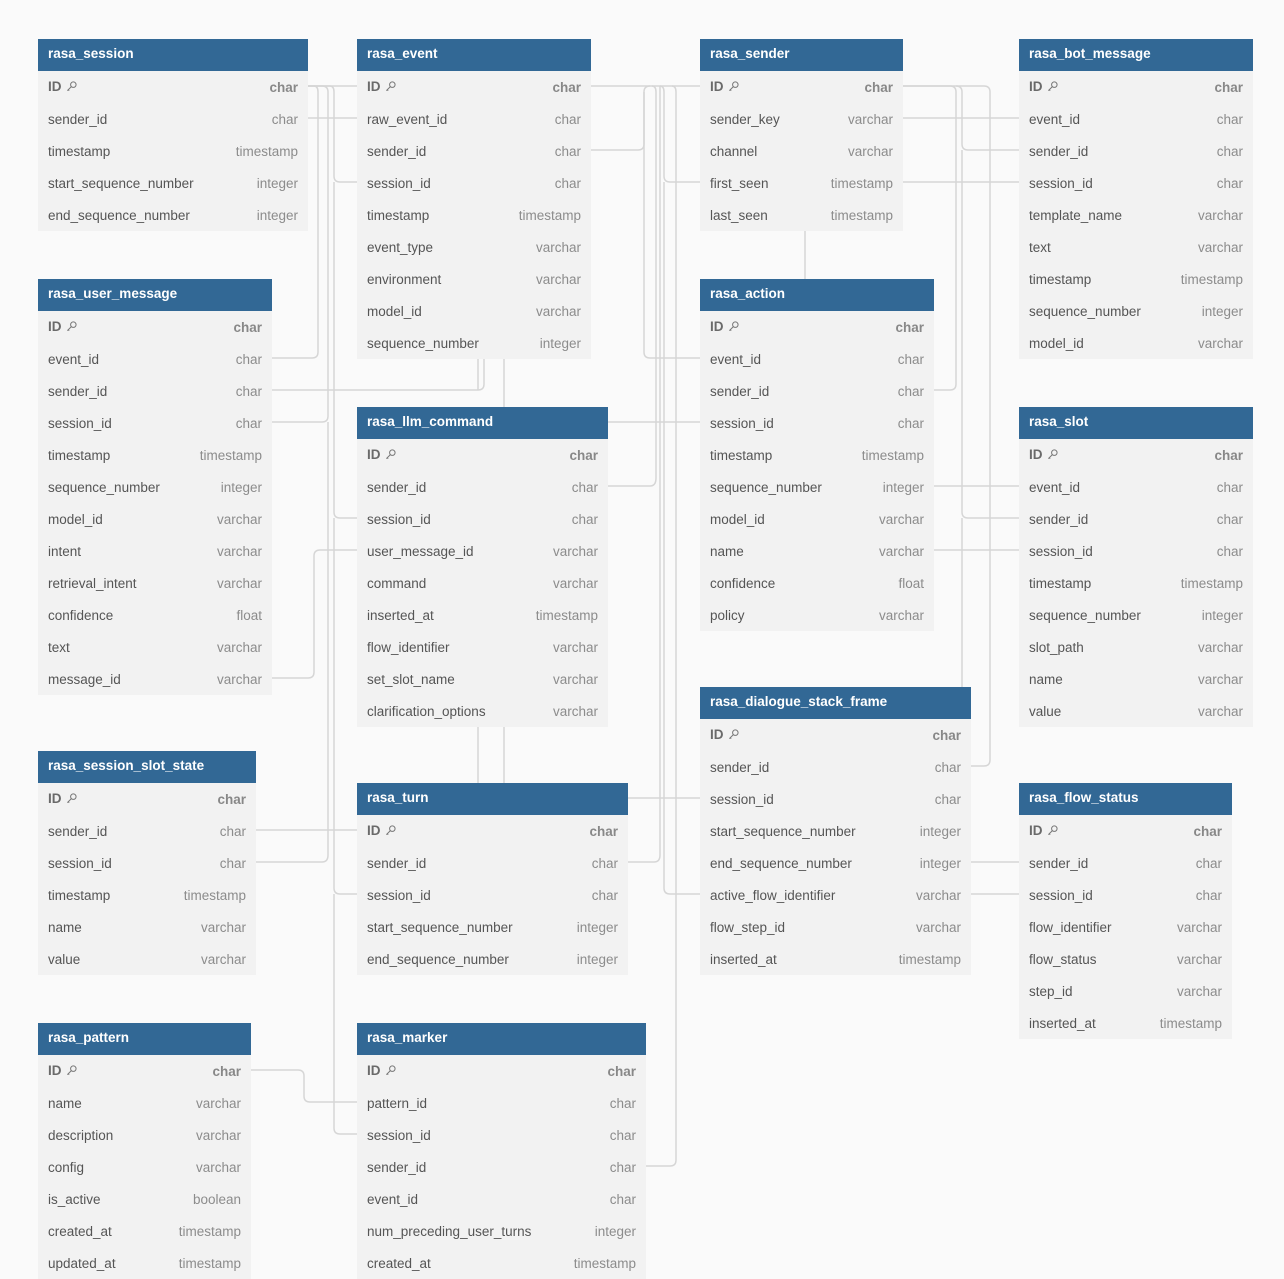 Image resolution: width=1284 pixels, height=1279 pixels. Describe the element at coordinates (155, 551) in the screenshot. I see `column-row: intent varchar` at that location.